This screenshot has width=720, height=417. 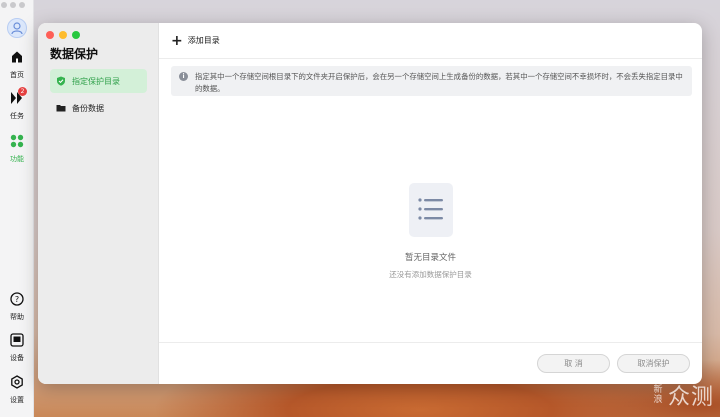 I want to click on window-dots, so click(x=13, y=5).